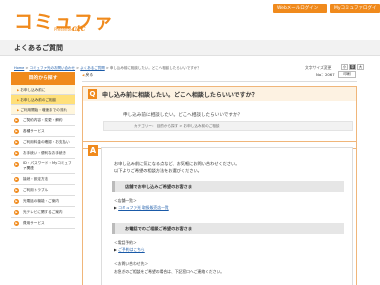 The height and width of the screenshot is (285, 380). I want to click on question-title: 申し込み前に相談したい。どこへ相談したらいいですか？, so click(180, 95).